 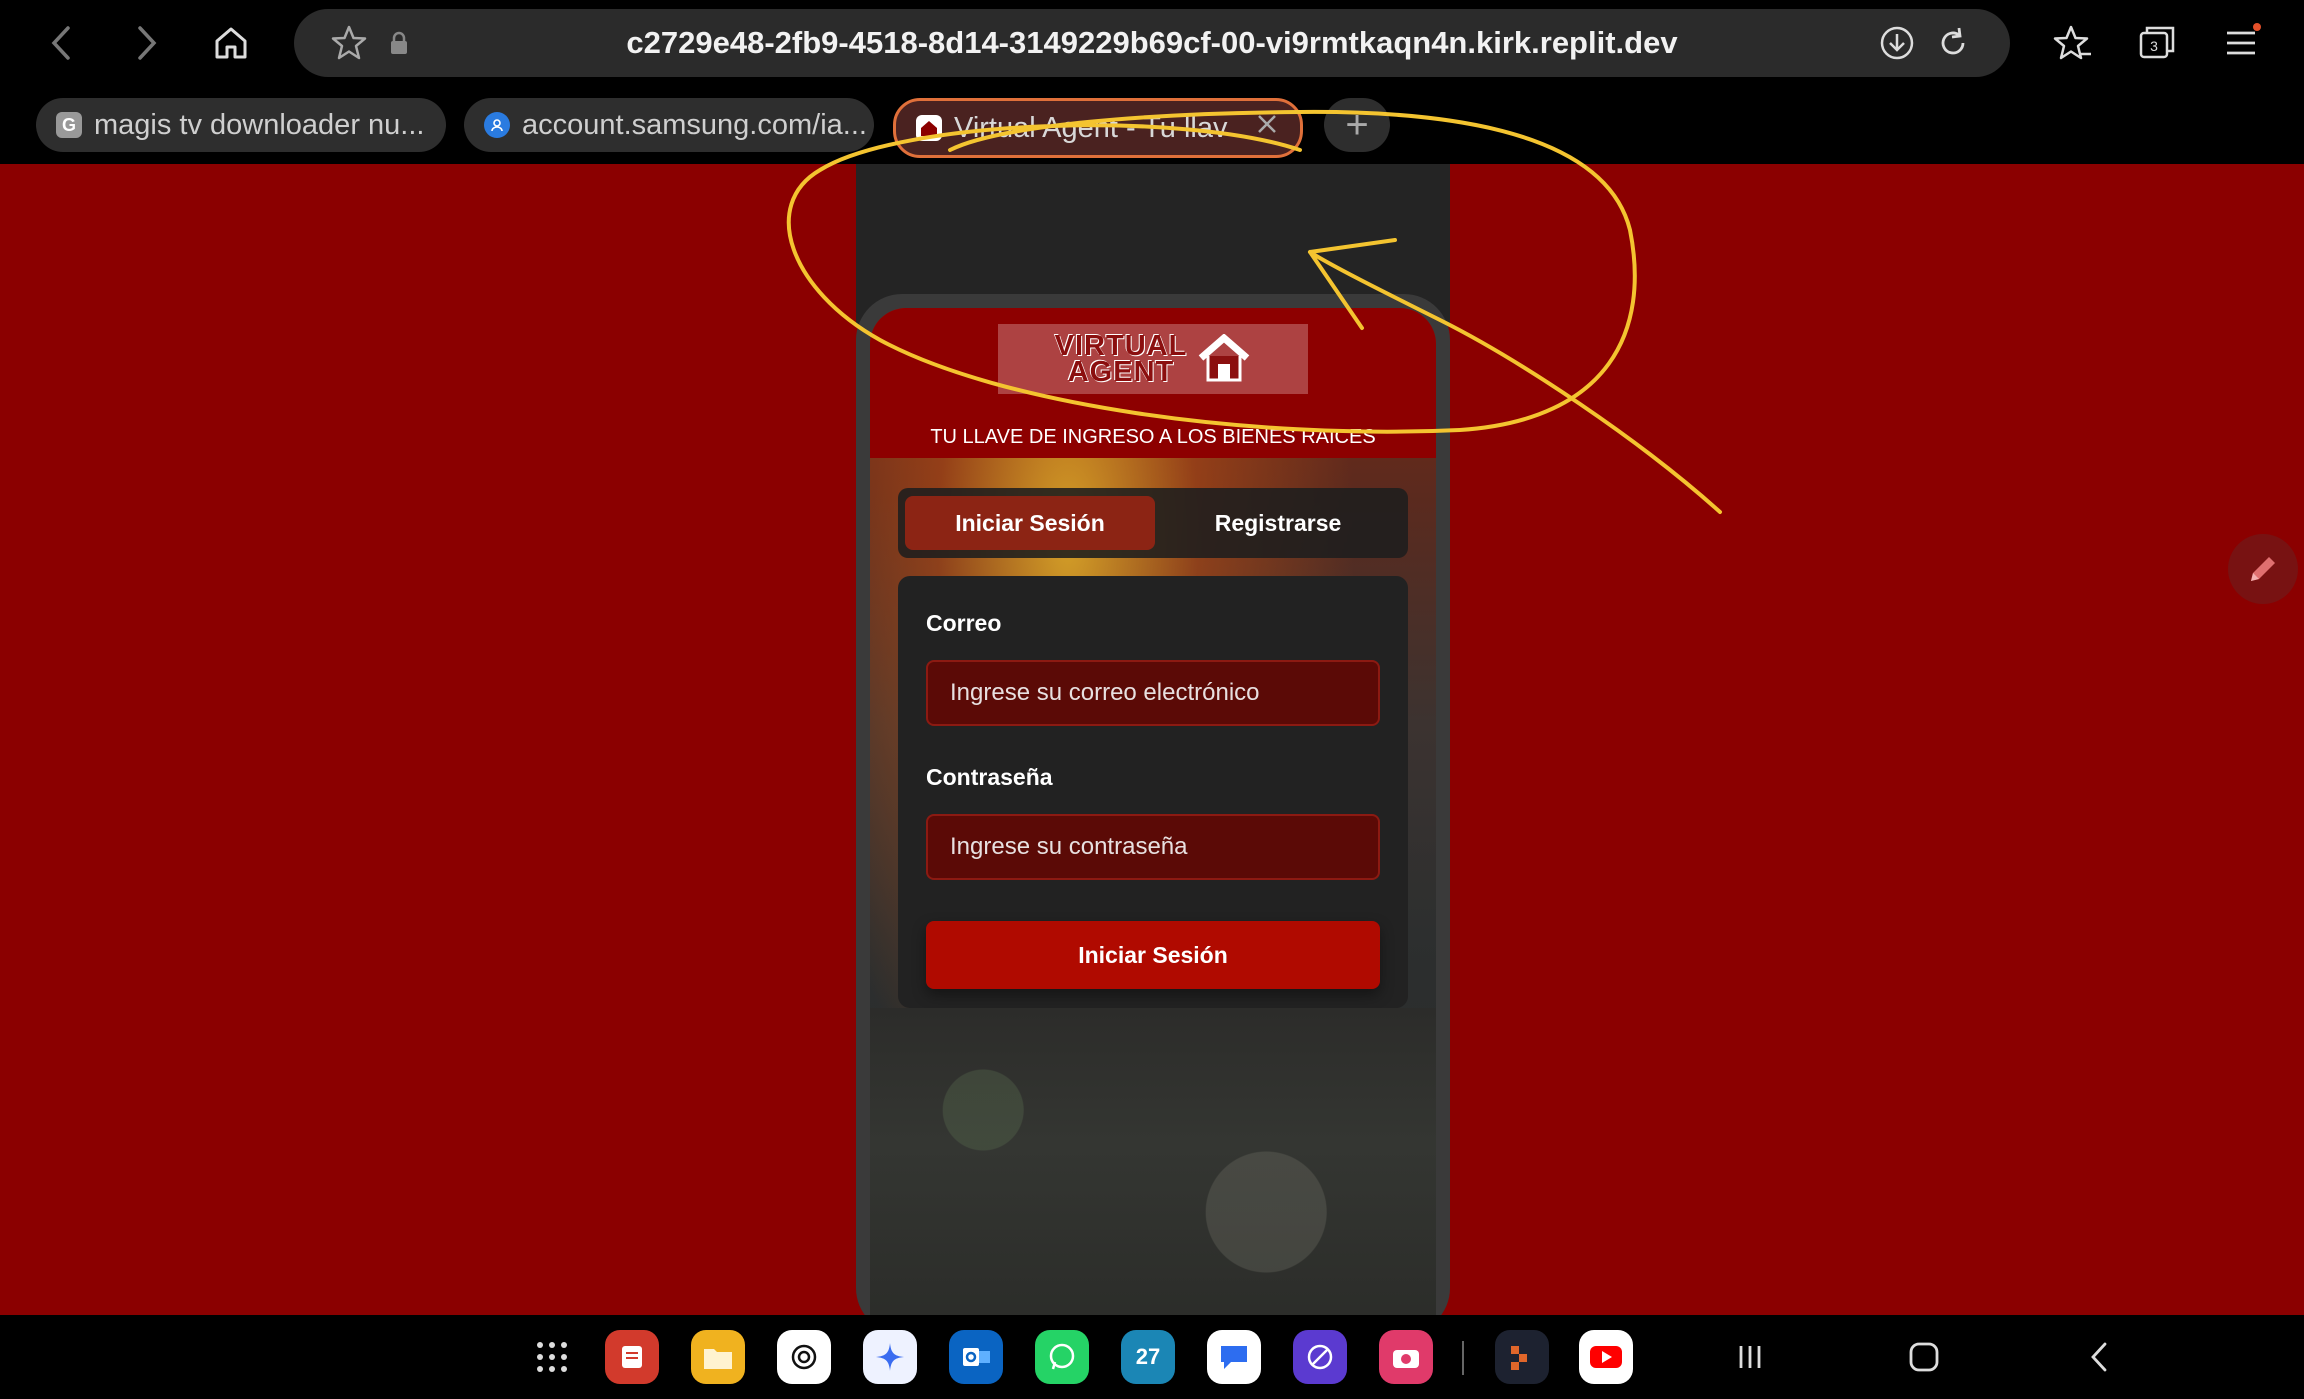 What do you see at coordinates (1750, 1357) in the screenshot?
I see `recents-nav-icon` at bounding box center [1750, 1357].